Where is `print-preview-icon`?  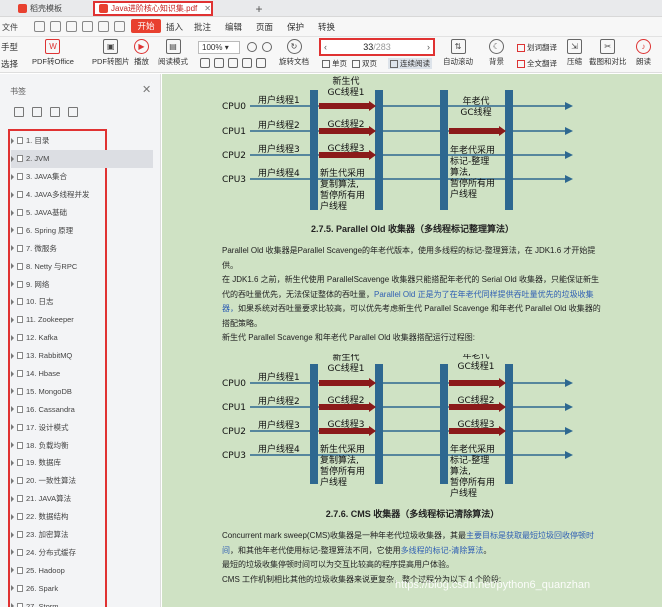
print-preview-icon is located at coordinates (87, 26).